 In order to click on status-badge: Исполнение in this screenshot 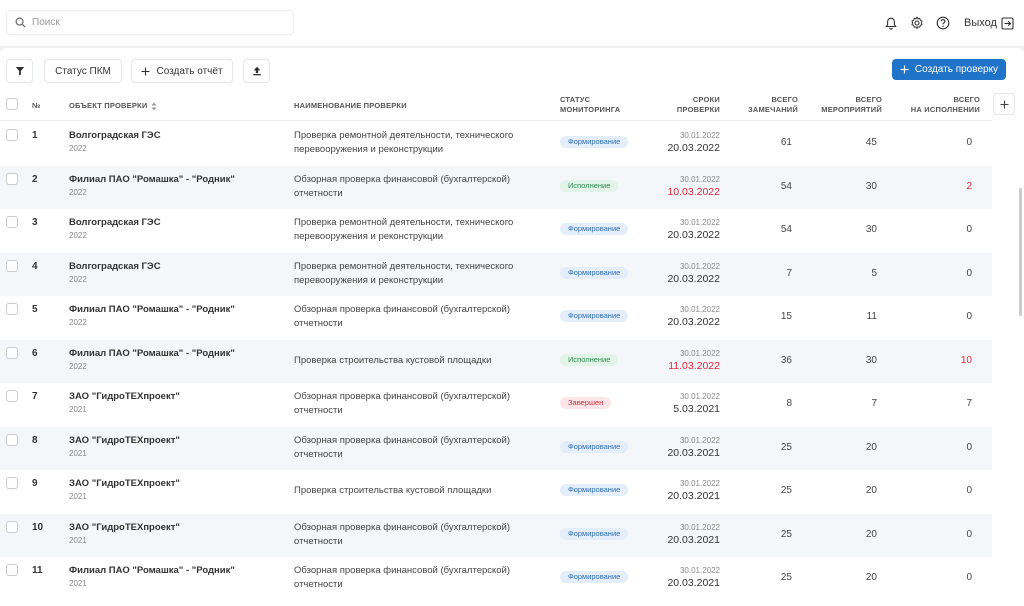, I will do `click(589, 359)`.